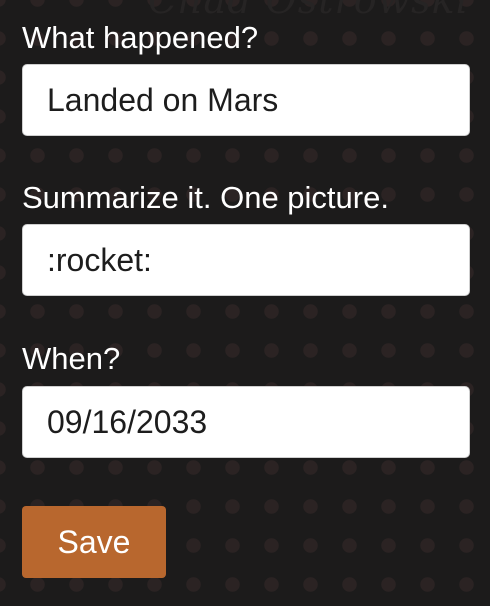 The image size is (490, 606). Describe the element at coordinates (308, 11) in the screenshot. I see `author-watermark: Chad Ostrowski` at that location.